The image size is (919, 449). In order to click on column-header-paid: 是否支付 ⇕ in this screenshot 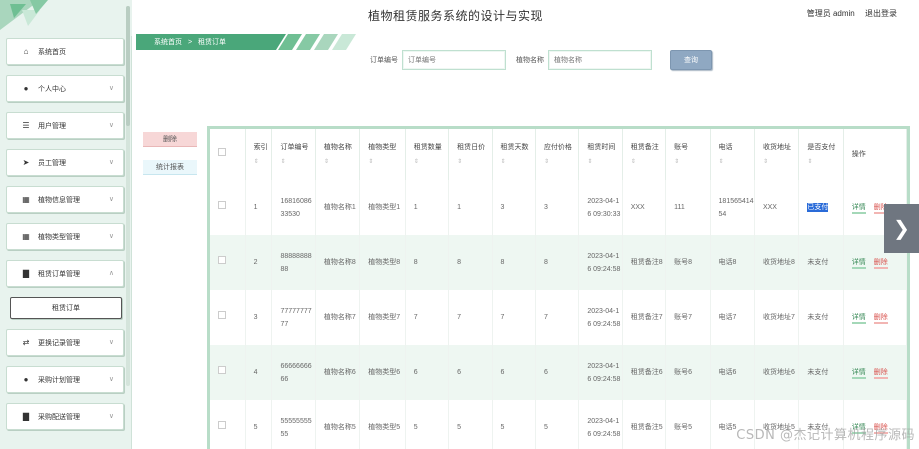, I will do `click(821, 154)`.